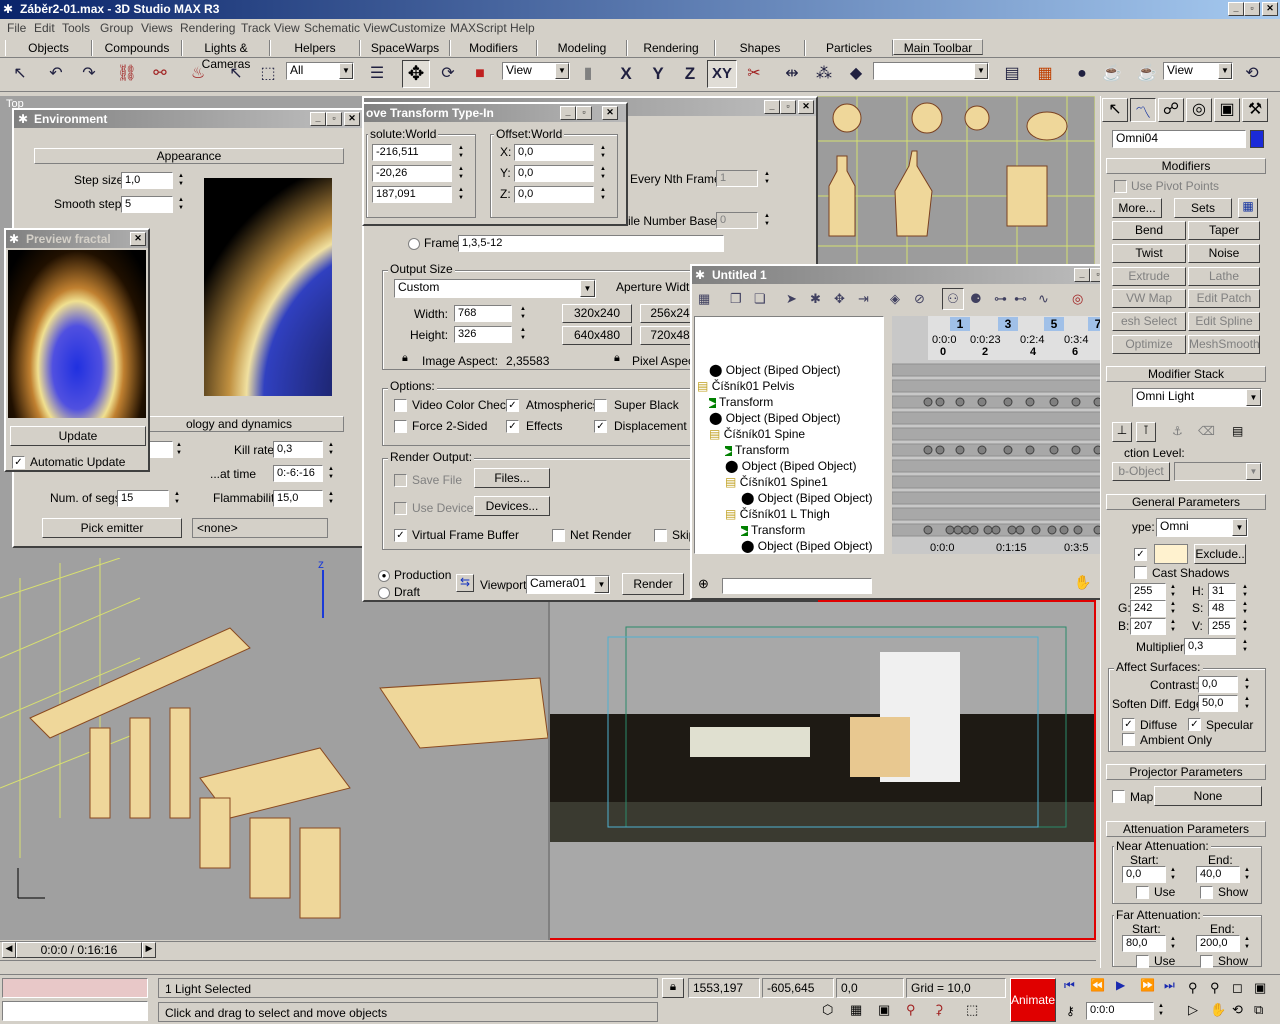 This screenshot has width=1280, height=1024. What do you see at coordinates (1120, 1011) in the screenshot?
I see `current-time-field: 0:0:0` at bounding box center [1120, 1011].